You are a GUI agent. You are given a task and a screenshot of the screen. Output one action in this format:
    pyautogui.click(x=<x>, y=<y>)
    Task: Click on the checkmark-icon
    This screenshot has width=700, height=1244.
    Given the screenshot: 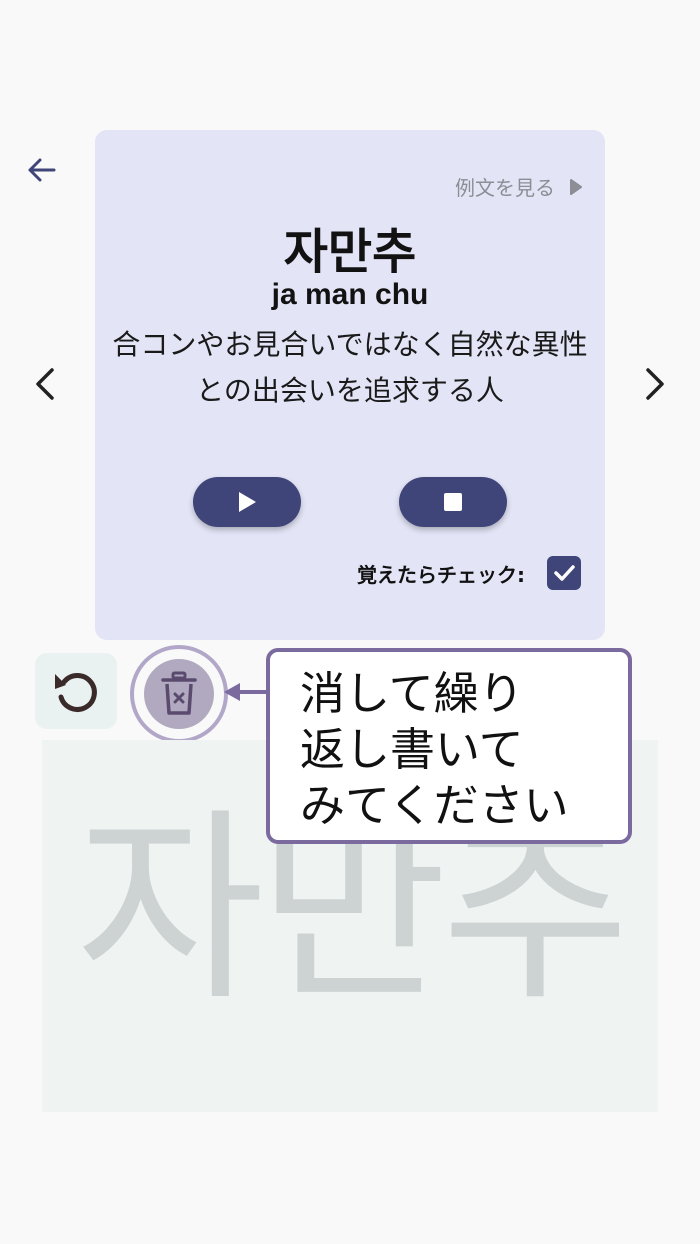 What is the action you would take?
    pyautogui.click(x=564, y=573)
    